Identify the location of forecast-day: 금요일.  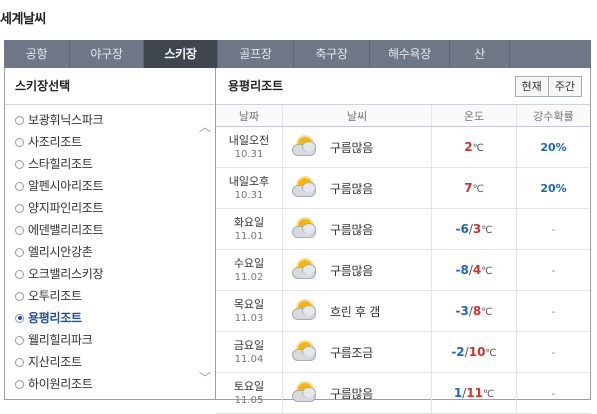
(249, 345).